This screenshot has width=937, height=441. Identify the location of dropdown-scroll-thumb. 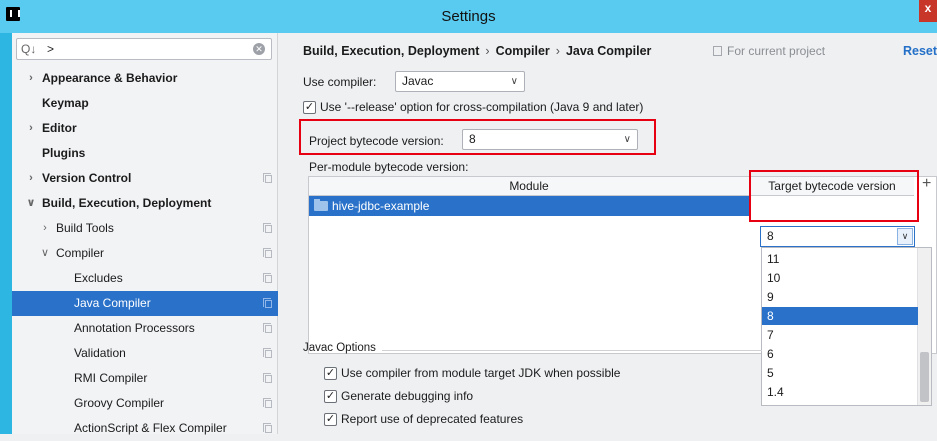
(924, 377).